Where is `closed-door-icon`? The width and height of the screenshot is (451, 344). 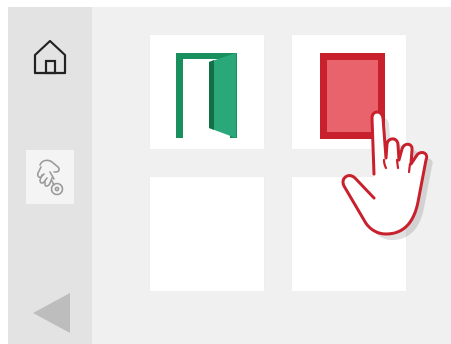 closed-door-icon is located at coordinates (352, 96).